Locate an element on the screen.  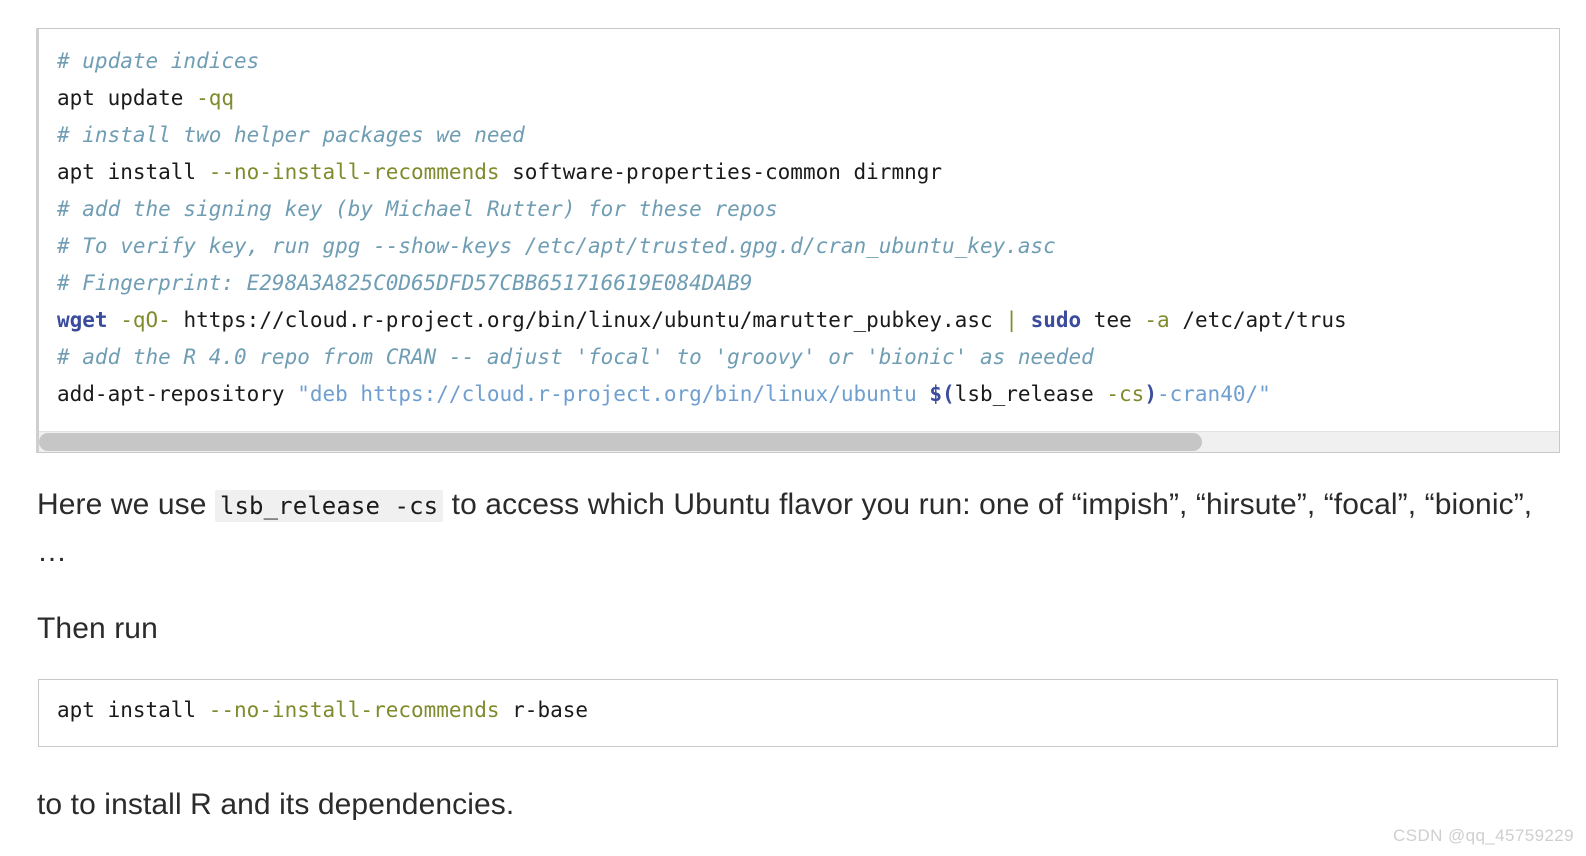
code-token-plain: add-apt-repository is located at coordinates (177, 394).